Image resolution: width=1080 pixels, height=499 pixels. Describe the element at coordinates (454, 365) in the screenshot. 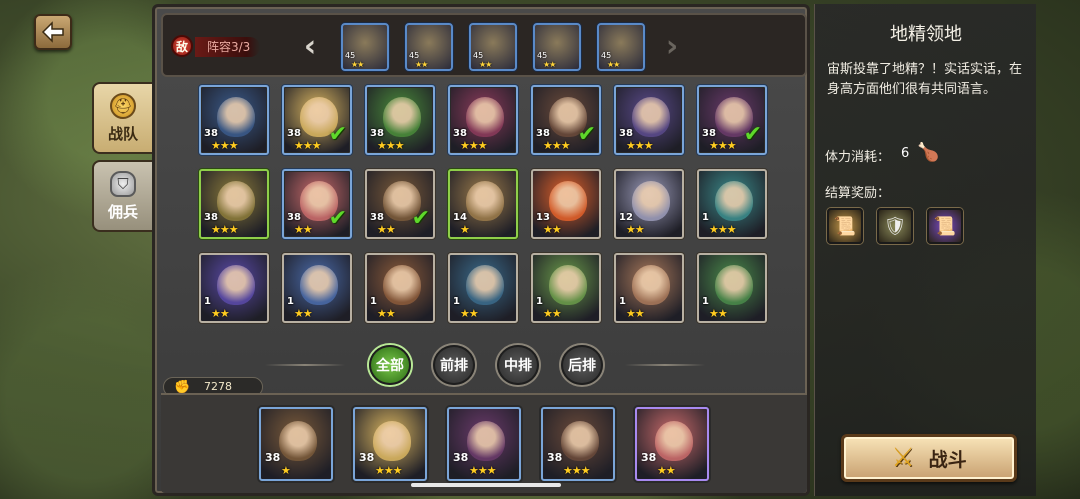

I see `filter-button: 前排` at that location.